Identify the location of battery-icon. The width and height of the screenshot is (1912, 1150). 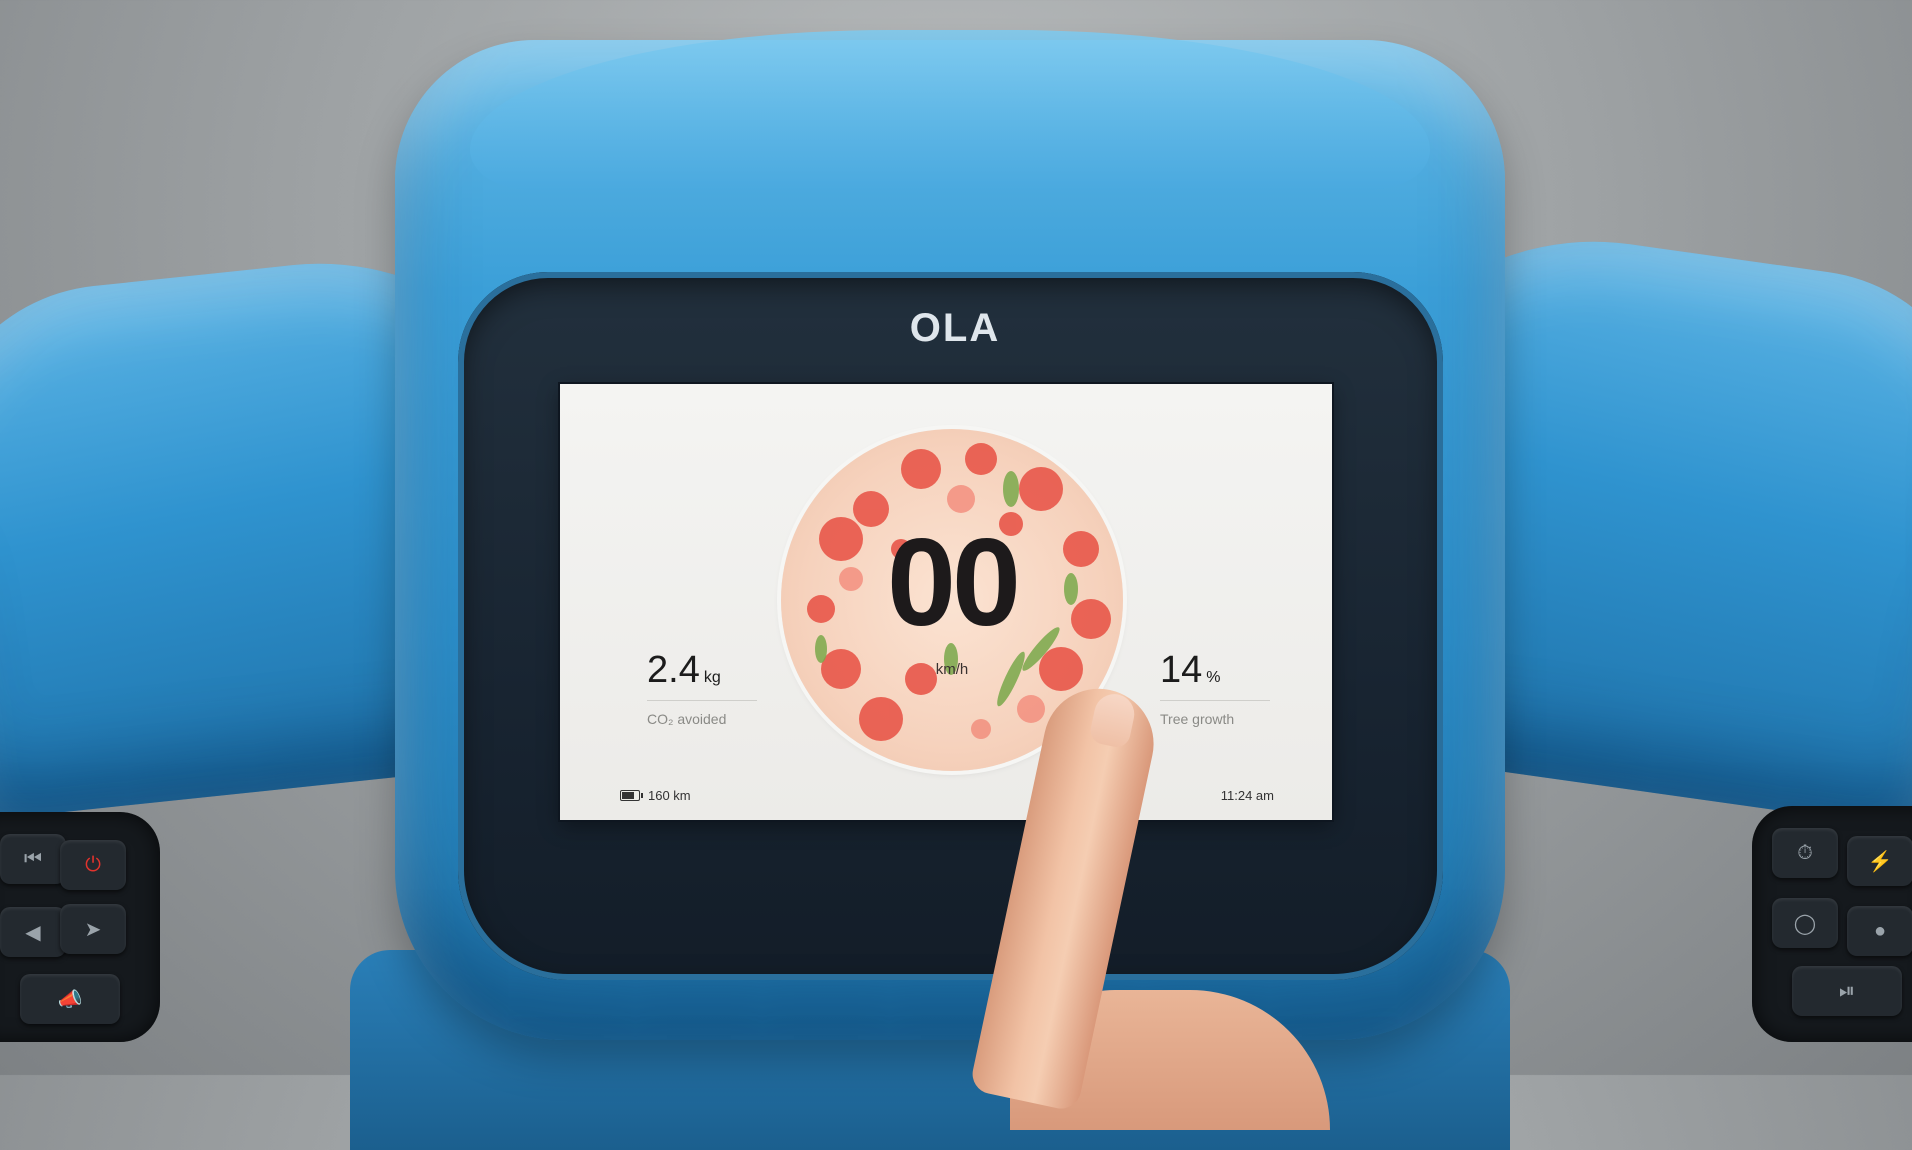
(631, 795).